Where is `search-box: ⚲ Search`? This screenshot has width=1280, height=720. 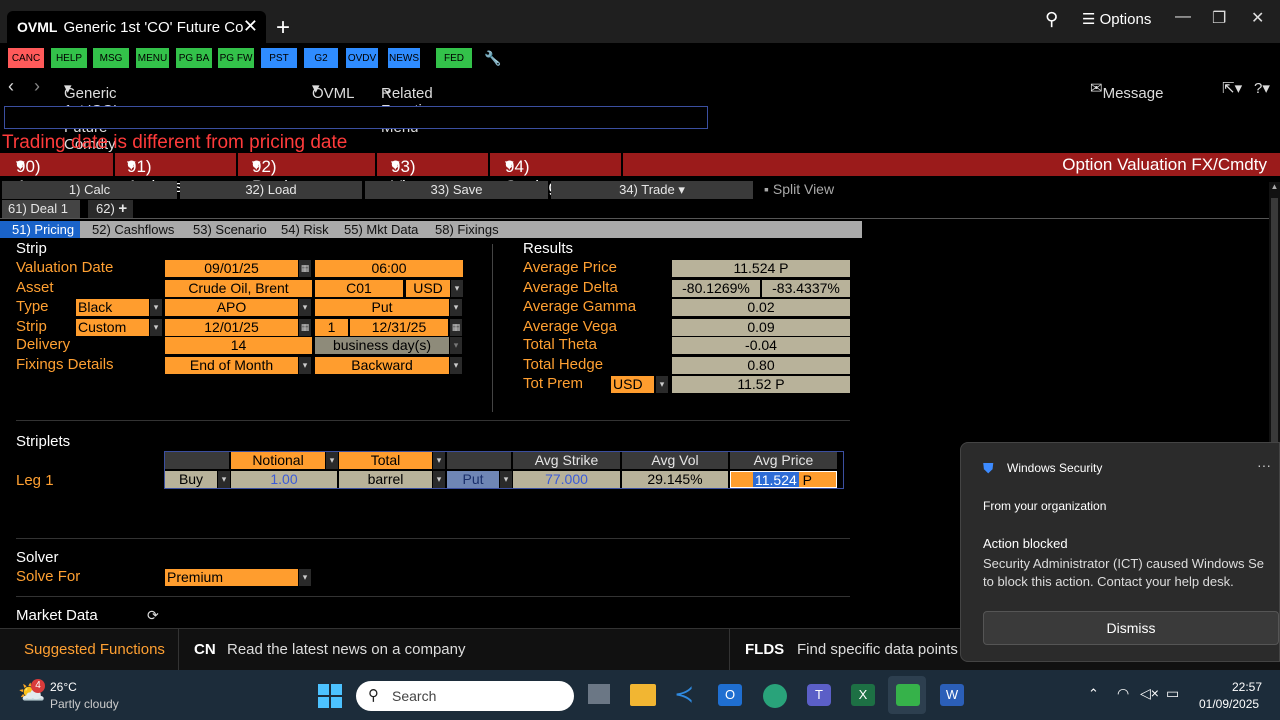
search-box: ⚲ Search is located at coordinates (465, 696).